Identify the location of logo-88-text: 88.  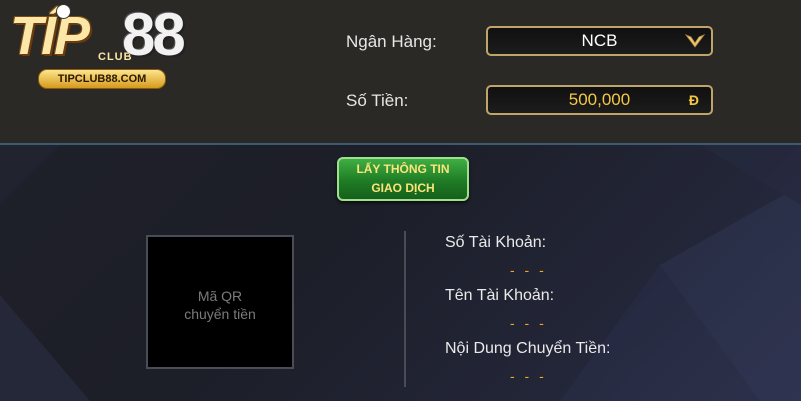
(154, 34).